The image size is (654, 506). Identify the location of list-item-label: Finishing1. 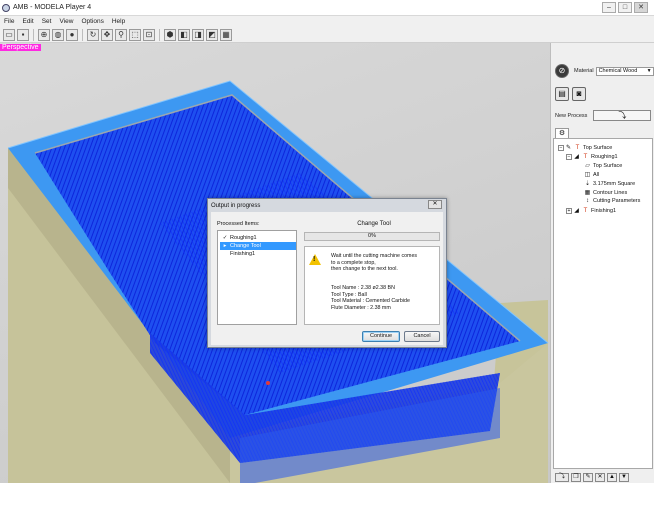
(243, 254).